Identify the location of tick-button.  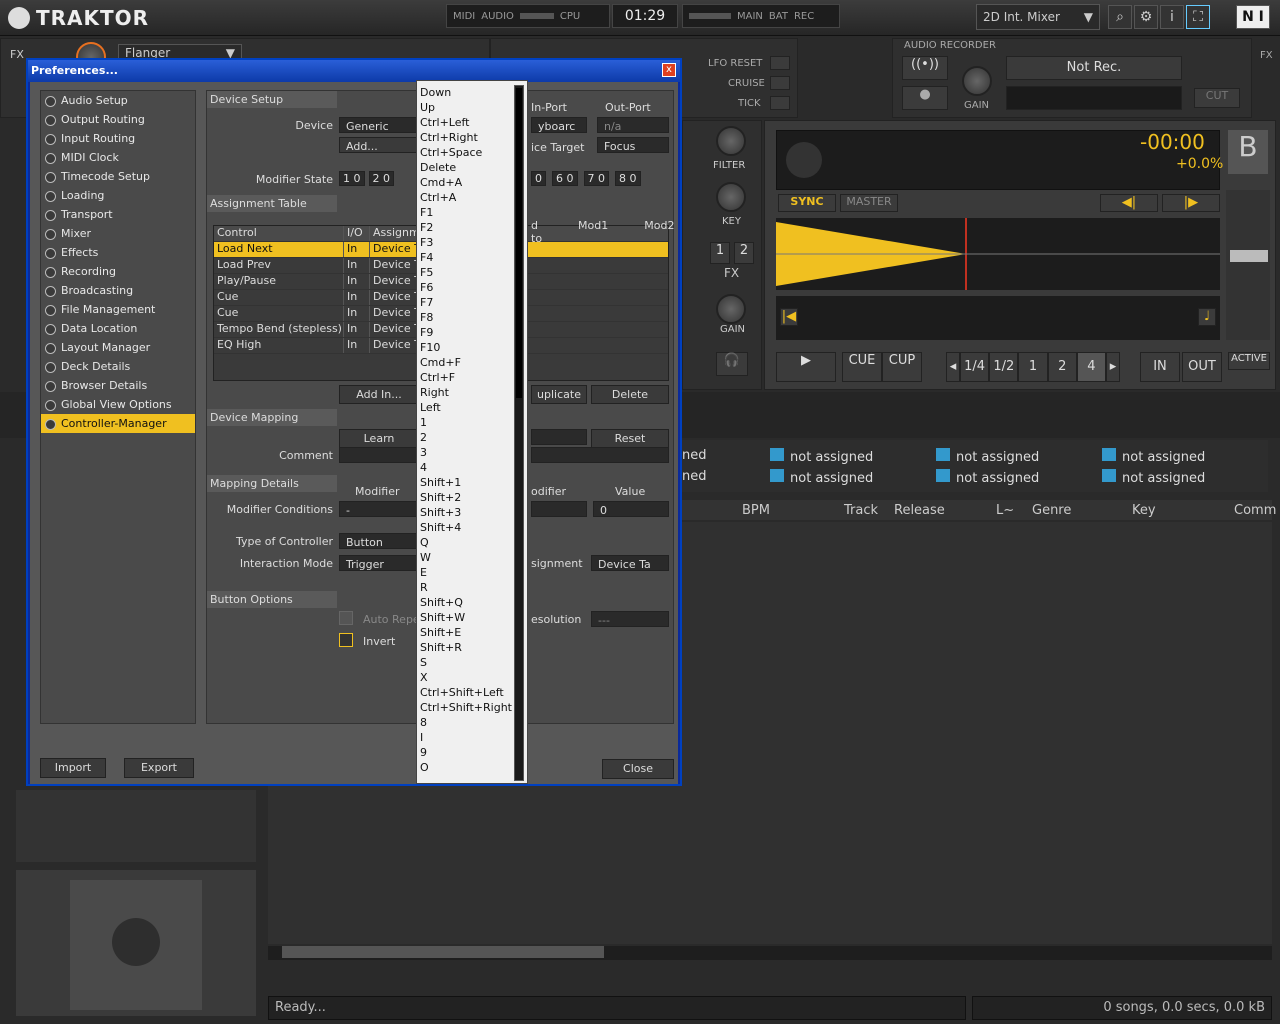
(780, 103).